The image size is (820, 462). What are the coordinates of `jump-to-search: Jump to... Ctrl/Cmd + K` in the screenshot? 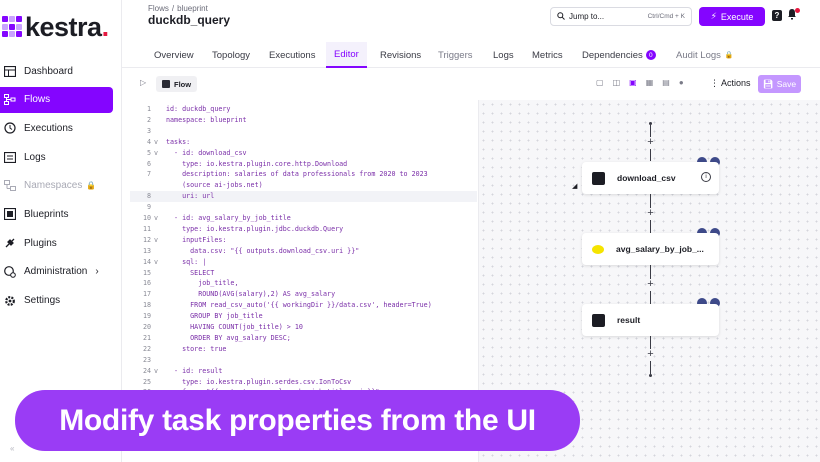 It's located at (621, 16).